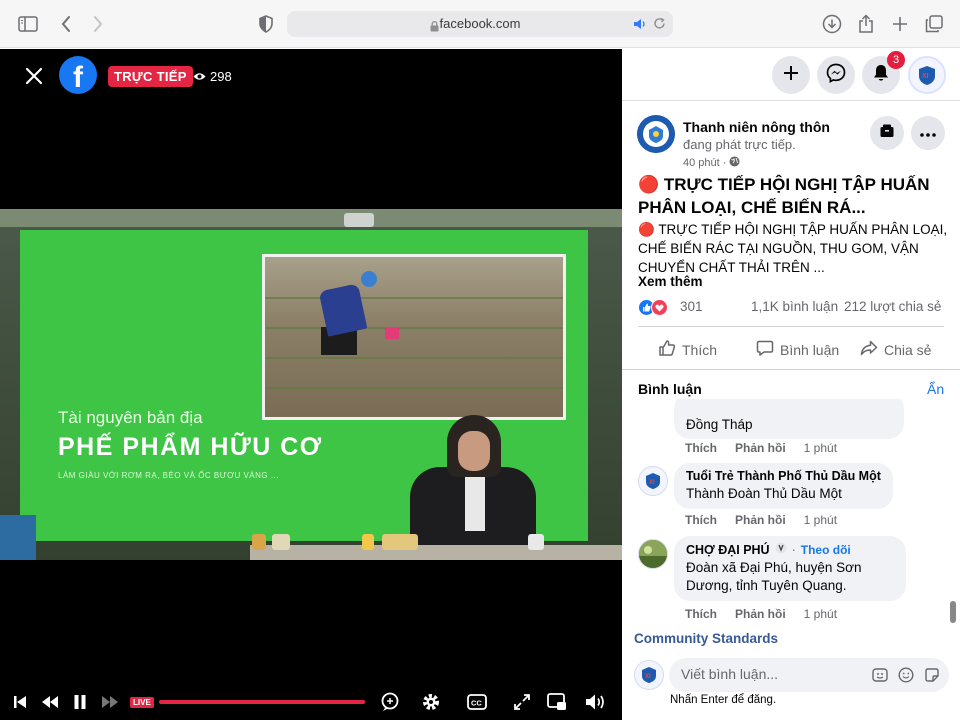 The image size is (960, 720). Describe the element at coordinates (783, 476) in the screenshot. I see `comment-author: Tuổi Trẻ Thành Phố Thủ Dầu Một` at that location.